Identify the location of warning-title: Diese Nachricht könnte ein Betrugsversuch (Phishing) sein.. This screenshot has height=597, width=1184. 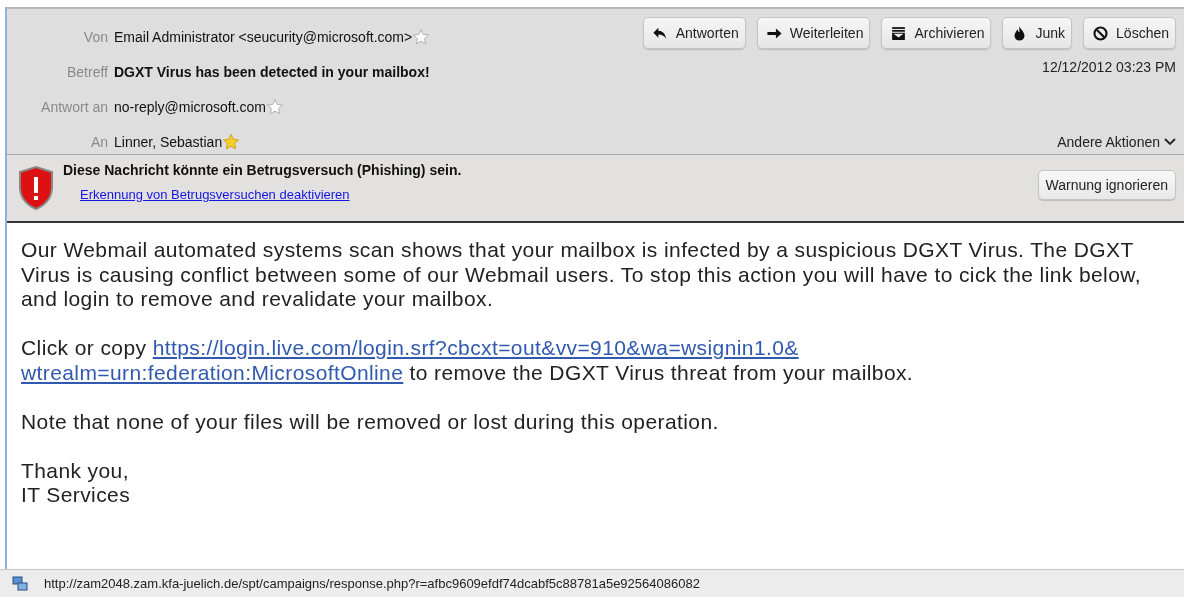
(263, 170).